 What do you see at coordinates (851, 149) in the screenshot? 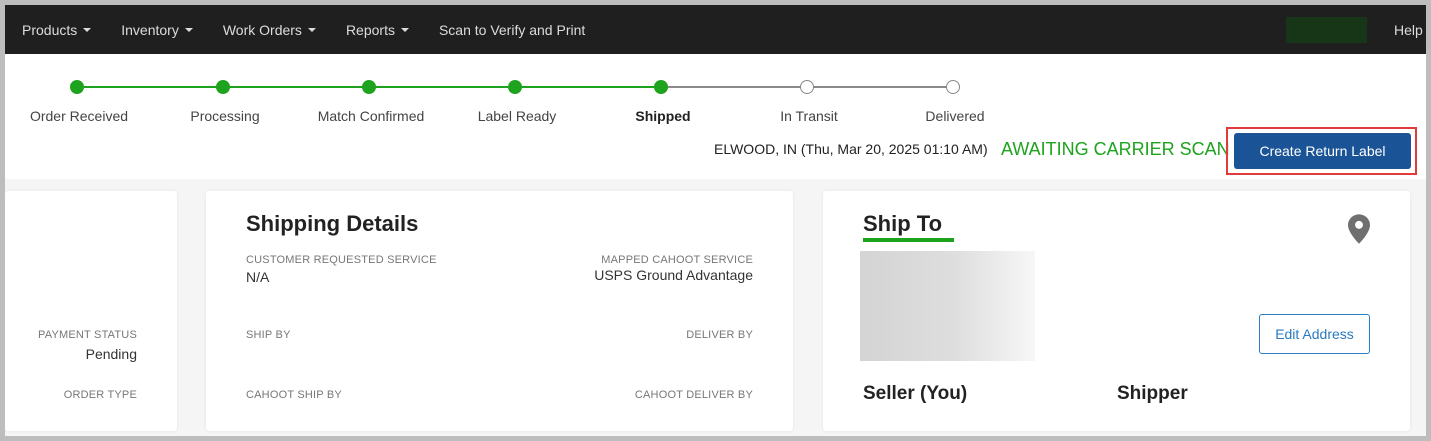
I see `tracking-location: ELWOOD, IN (Thu, Mar 20, 2025 01:10 AM)` at bounding box center [851, 149].